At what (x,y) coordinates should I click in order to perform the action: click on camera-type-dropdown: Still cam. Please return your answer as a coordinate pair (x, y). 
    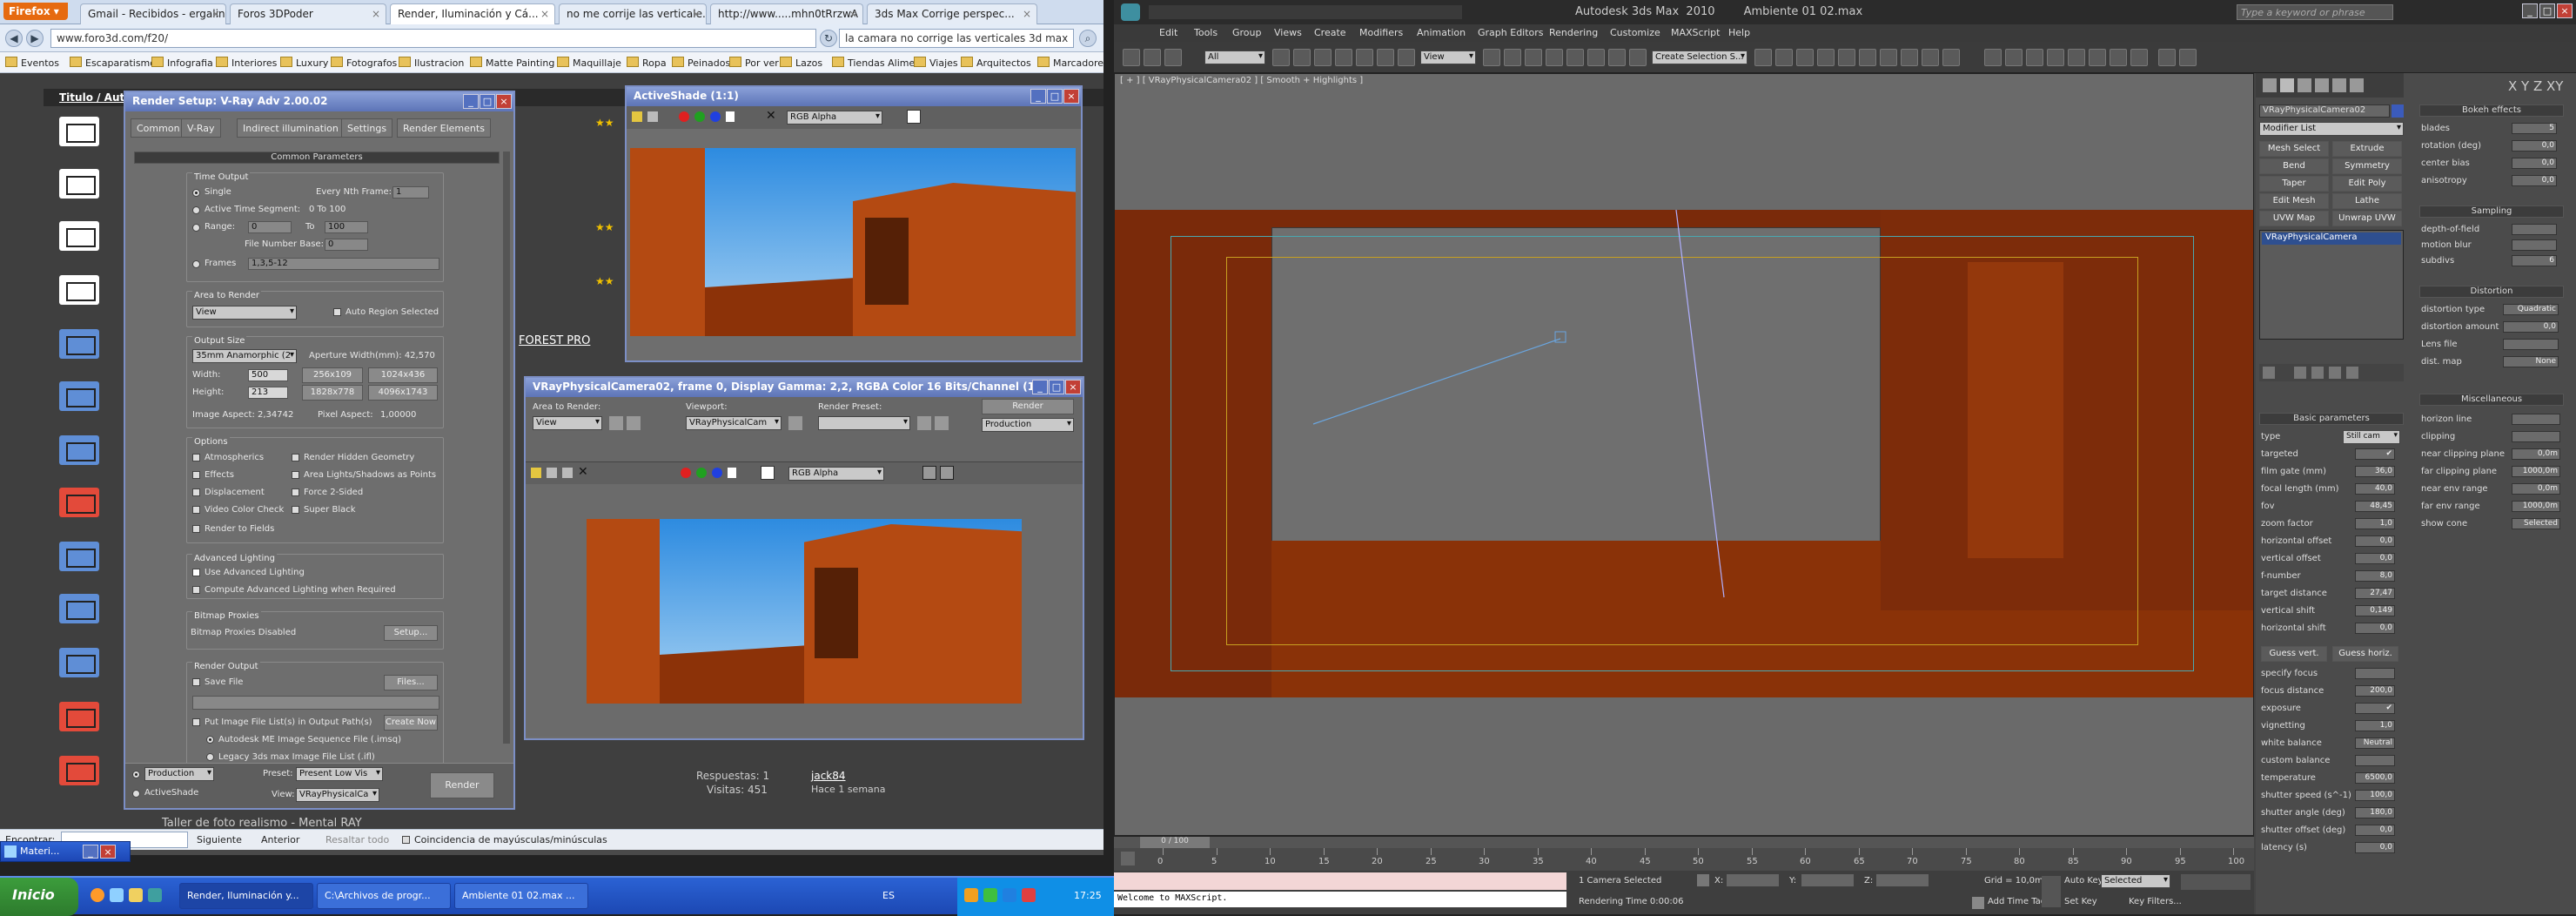
    Looking at the image, I should click on (2371, 437).